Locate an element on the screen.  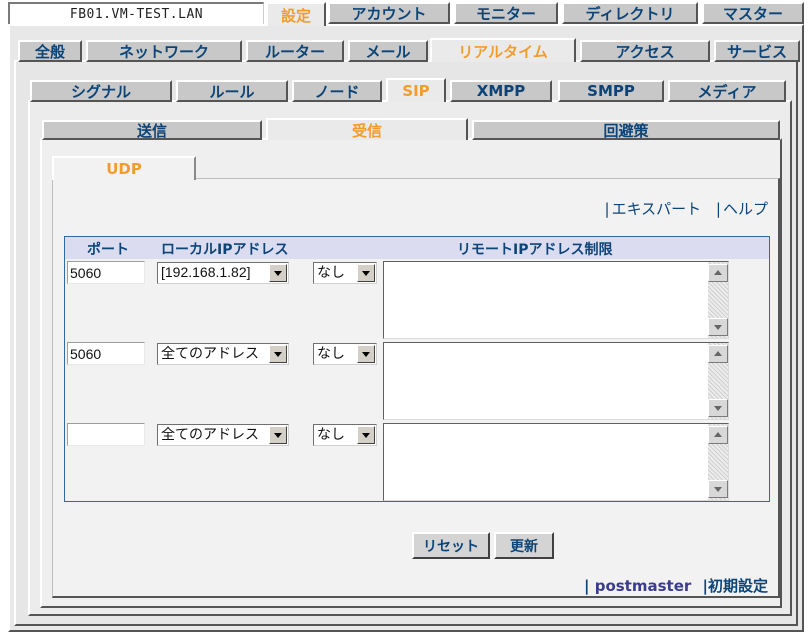
help-link: ヘルプ is located at coordinates (745, 209).